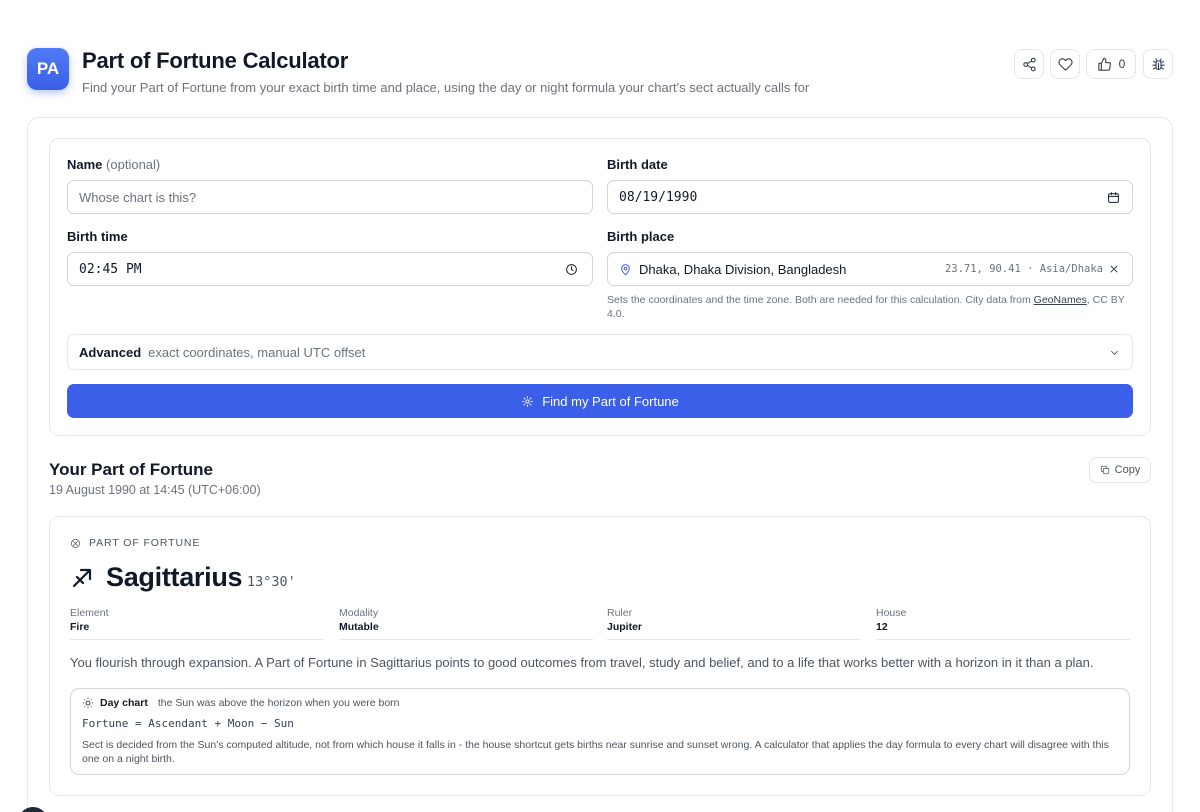 This screenshot has width=1200, height=812. What do you see at coordinates (85, 164) in the screenshot?
I see `name-label-text: Name` at bounding box center [85, 164].